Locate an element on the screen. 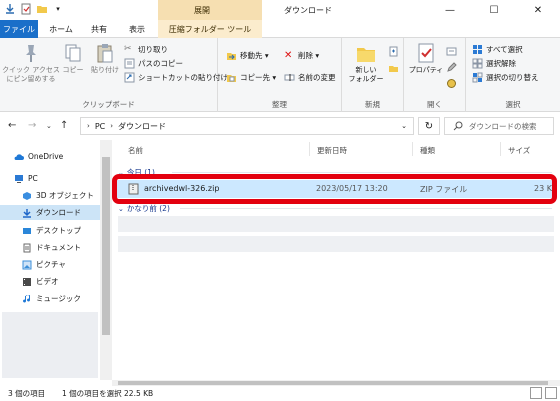 Image resolution: width=560 pixels, height=401 pixels. up-arrow-icon: ↑ is located at coordinates (64, 125).